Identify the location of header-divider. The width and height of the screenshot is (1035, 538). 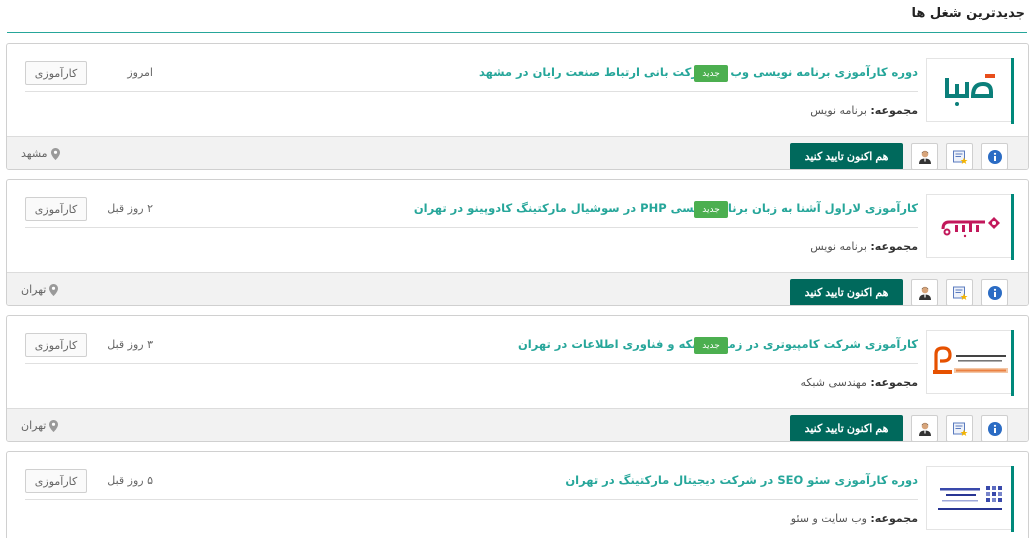
(517, 32).